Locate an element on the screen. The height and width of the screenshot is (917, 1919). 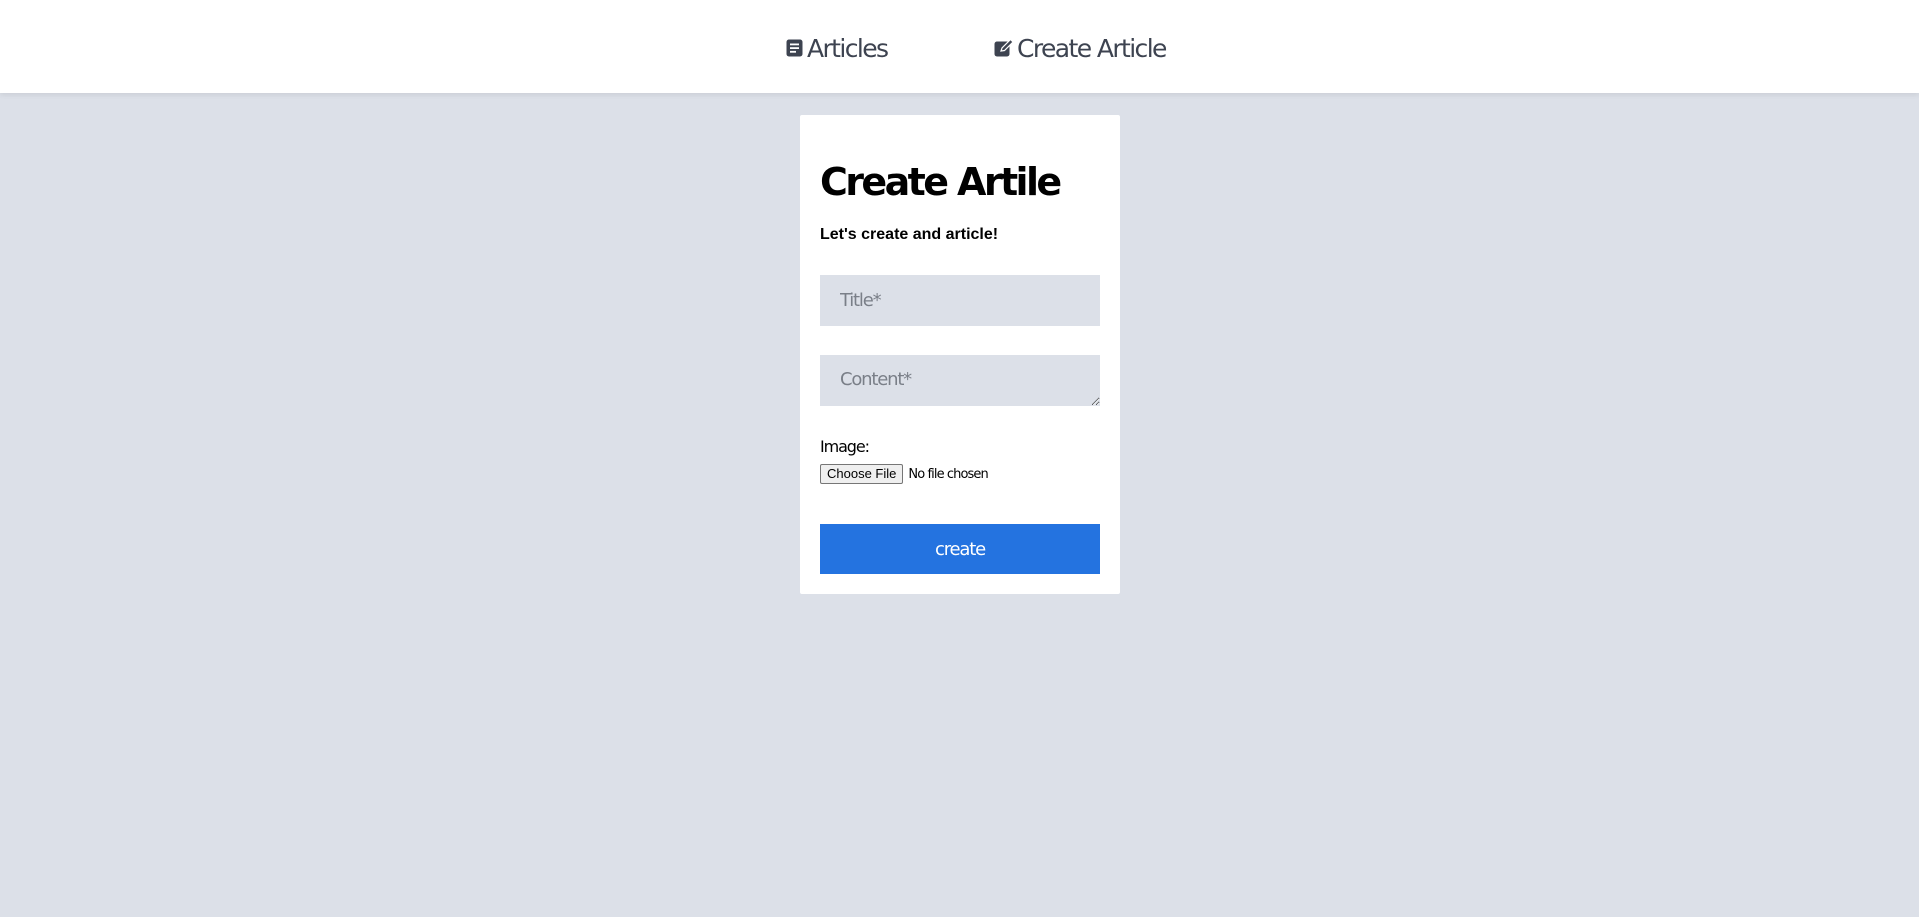
page-title: Create Artile is located at coordinates (941, 182).